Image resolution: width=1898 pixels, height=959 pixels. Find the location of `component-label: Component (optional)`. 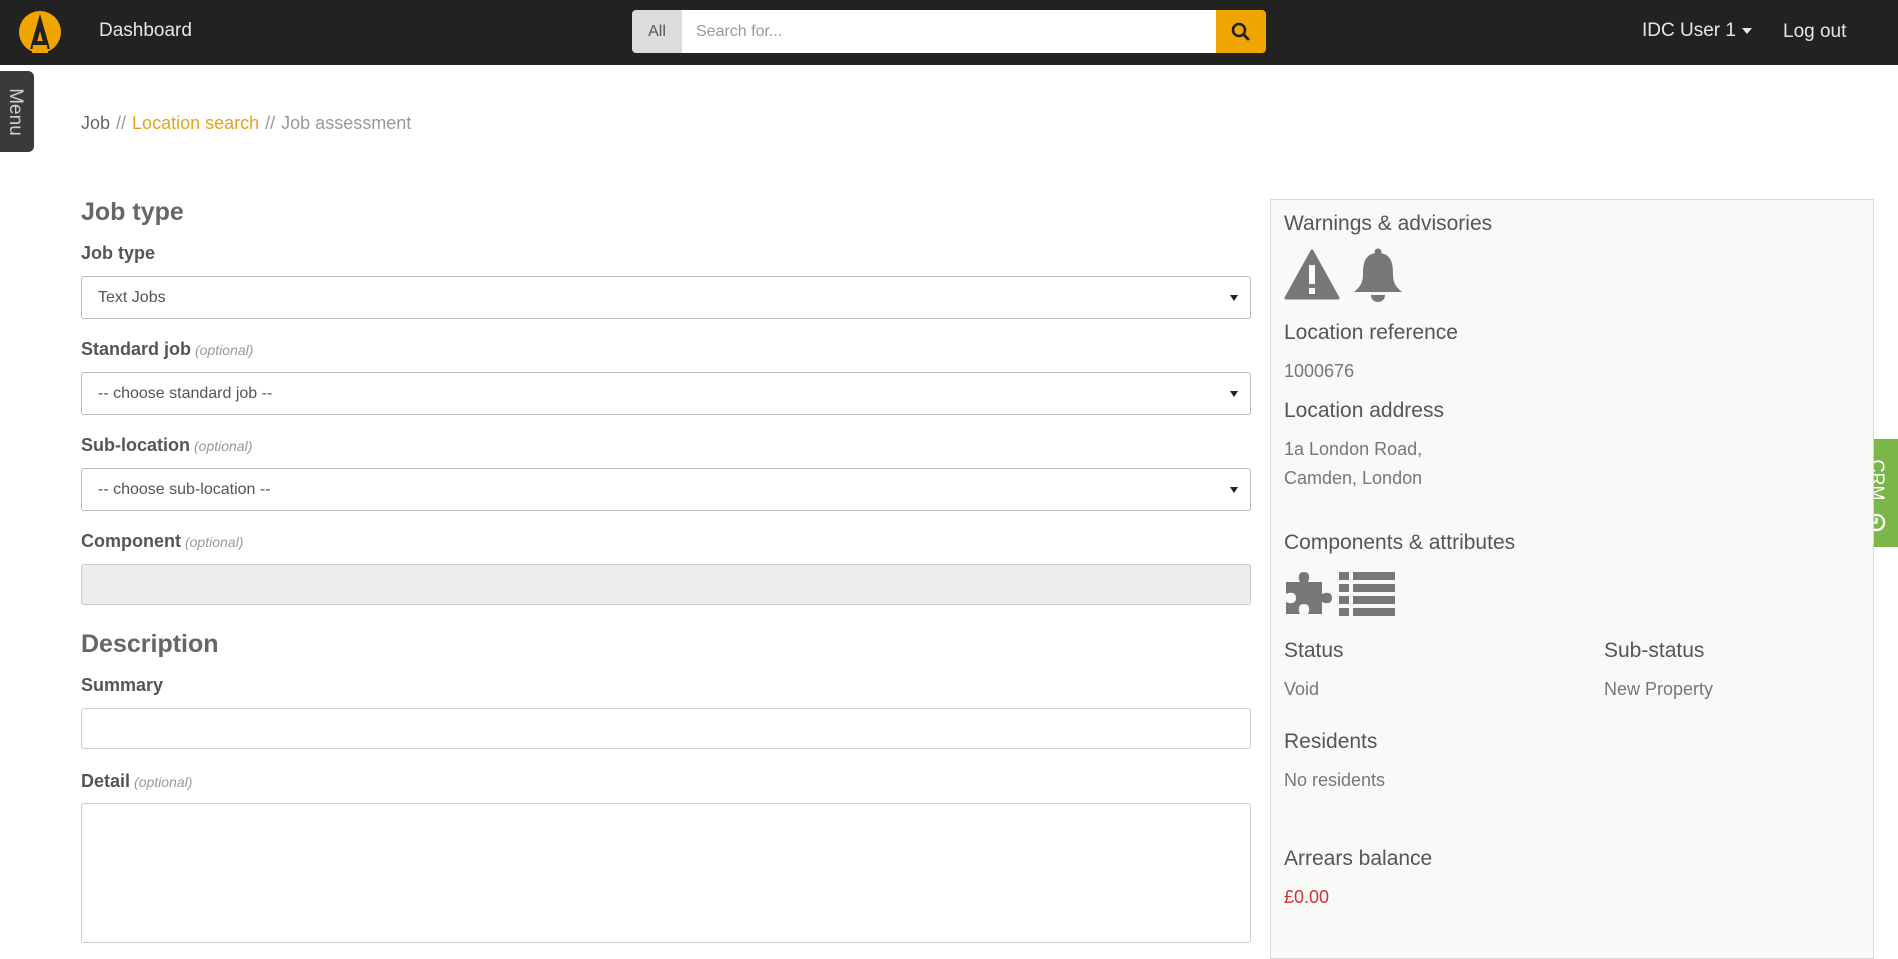

component-label: Component (optional) is located at coordinates (162, 541).